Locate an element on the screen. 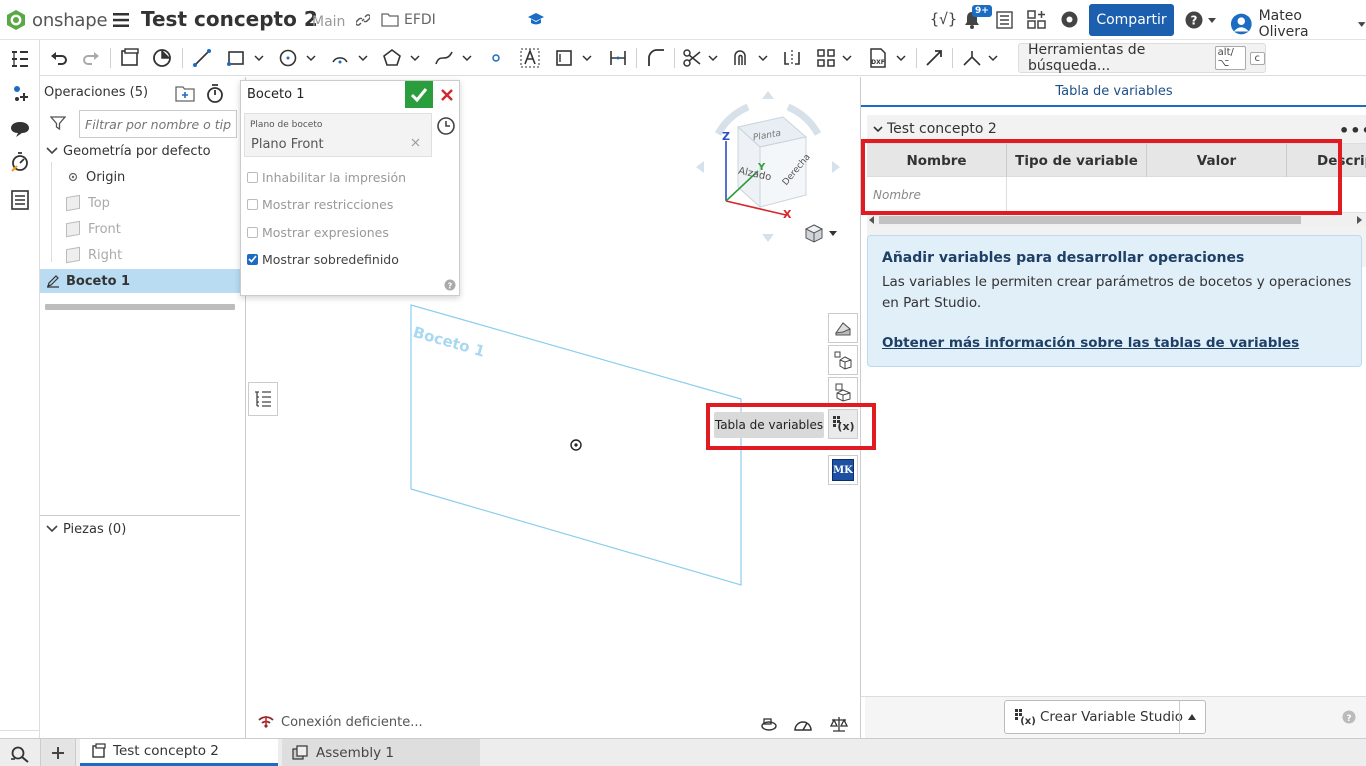  tab-part-studio: Test concepto 2 is located at coordinates (179, 752).